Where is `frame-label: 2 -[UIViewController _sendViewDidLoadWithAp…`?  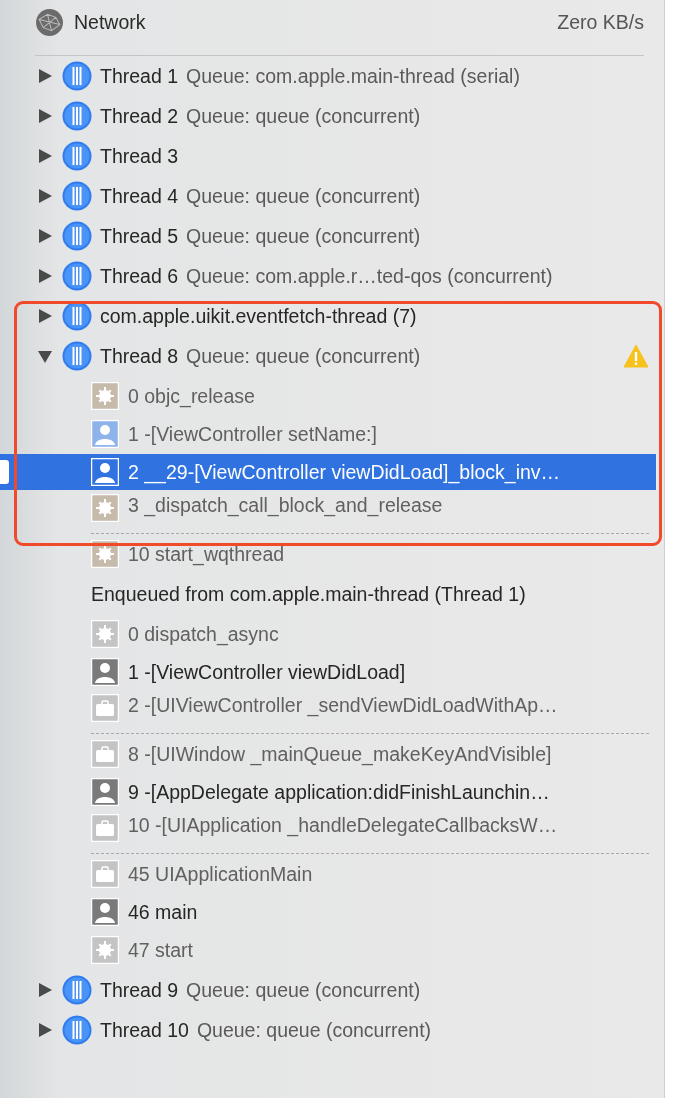 frame-label: 2 -[UIViewController _sendViewDidLoadWithAp… is located at coordinates (343, 705).